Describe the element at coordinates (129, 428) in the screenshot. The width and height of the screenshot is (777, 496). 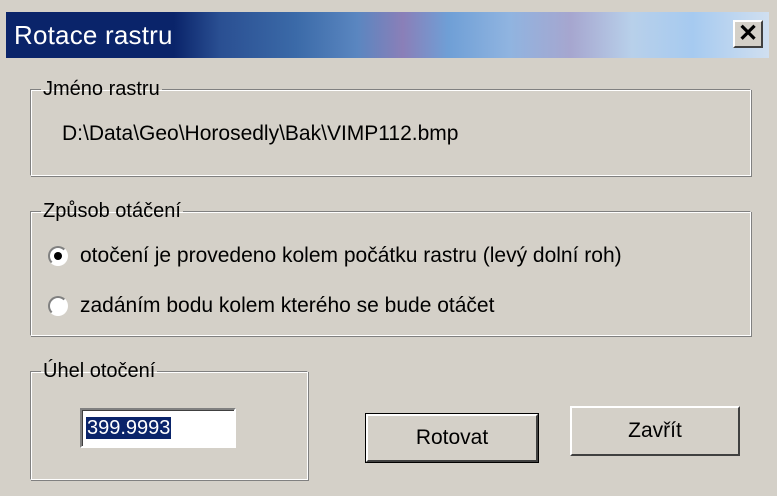
I see `rotation-angle-value: 399.9993` at that location.